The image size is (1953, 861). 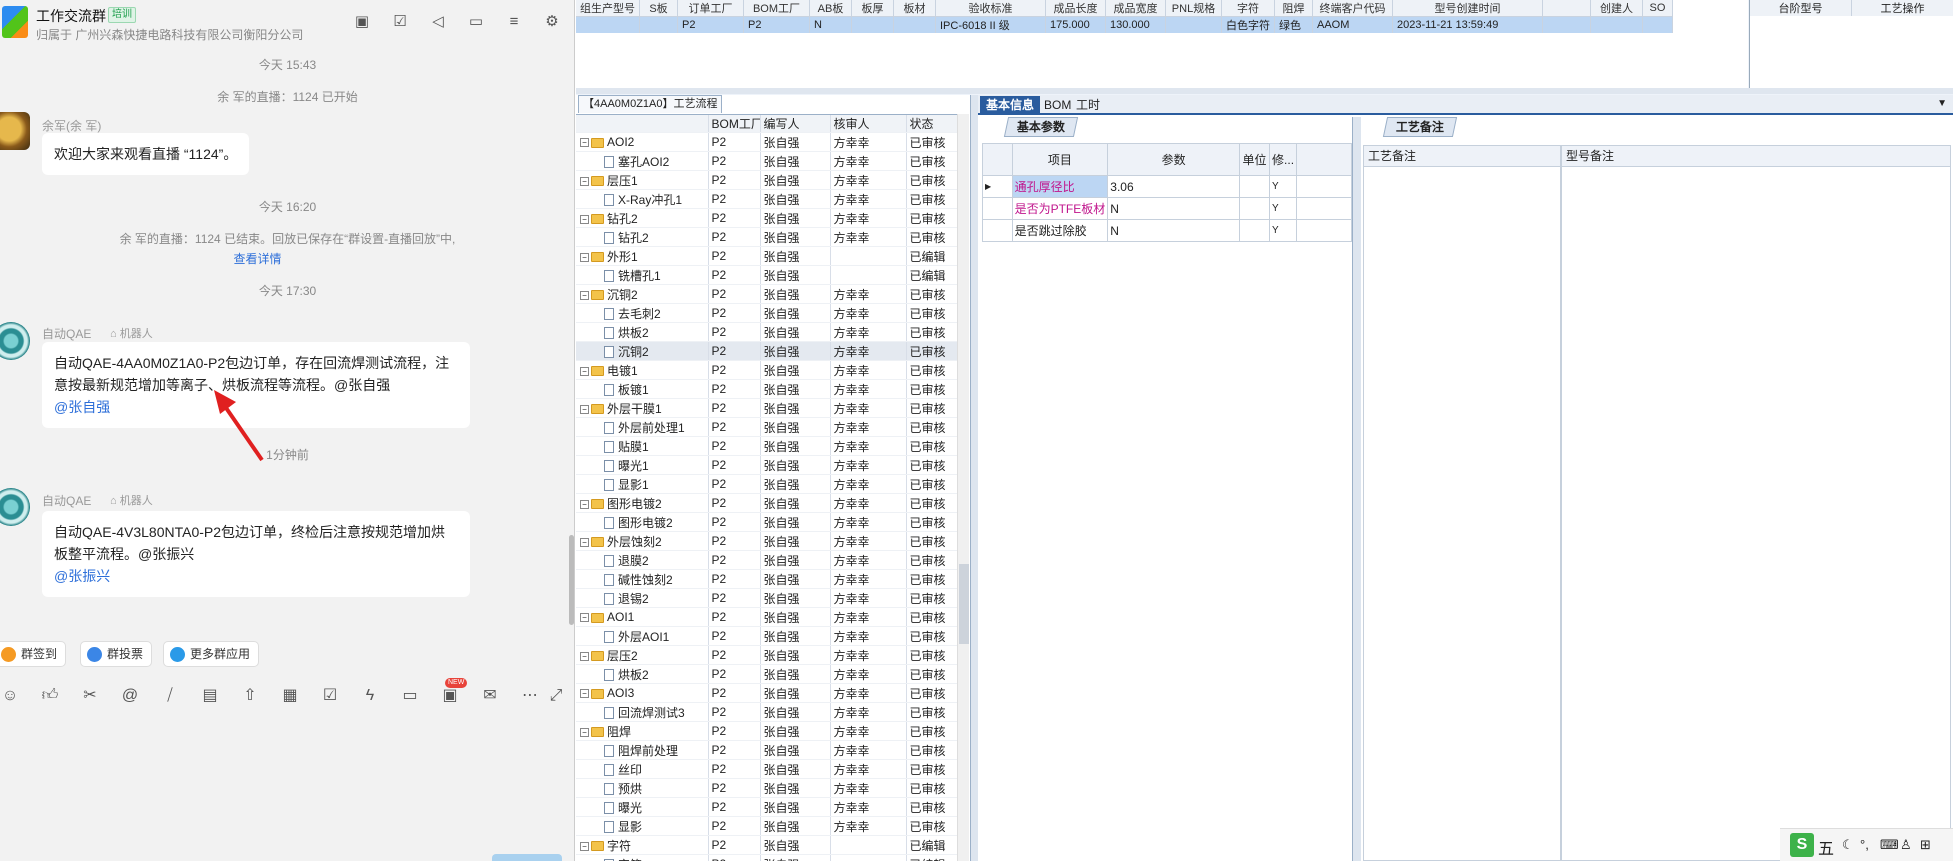 What do you see at coordinates (450, 696) in the screenshot?
I see `live-stream-icon: ▣` at bounding box center [450, 696].